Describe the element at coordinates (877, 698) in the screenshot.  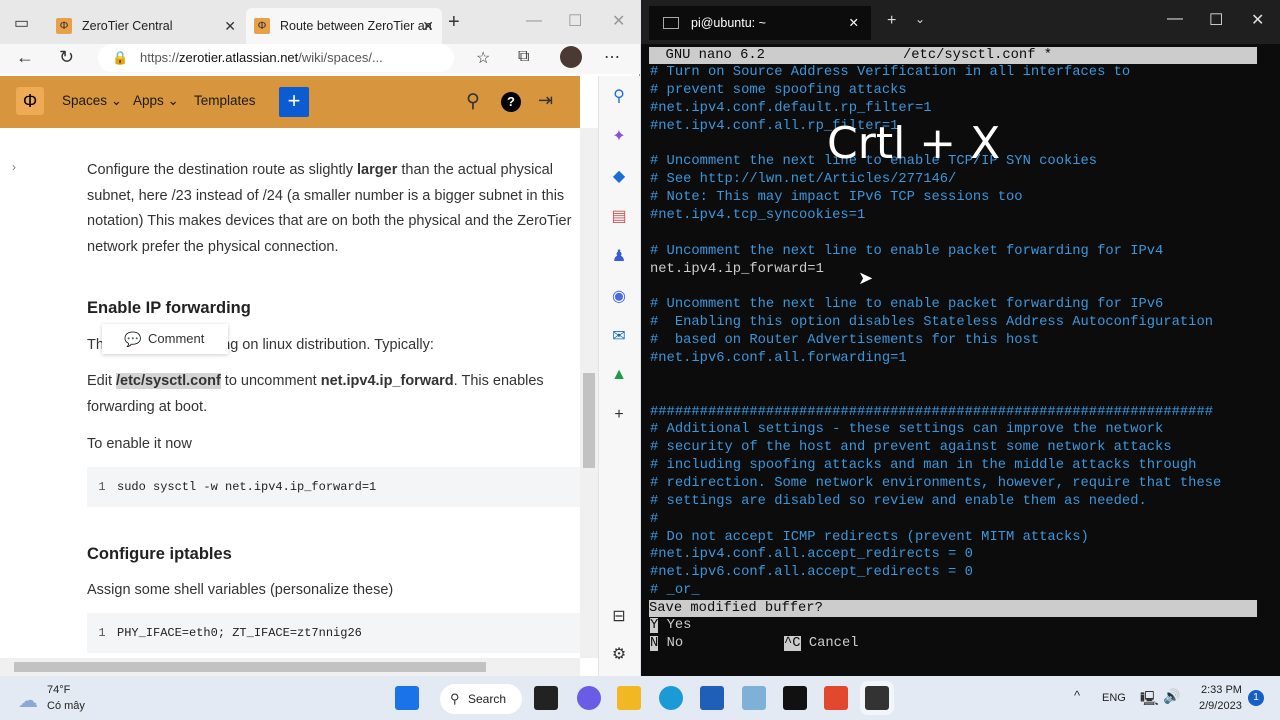
I see `terminal-icon` at that location.